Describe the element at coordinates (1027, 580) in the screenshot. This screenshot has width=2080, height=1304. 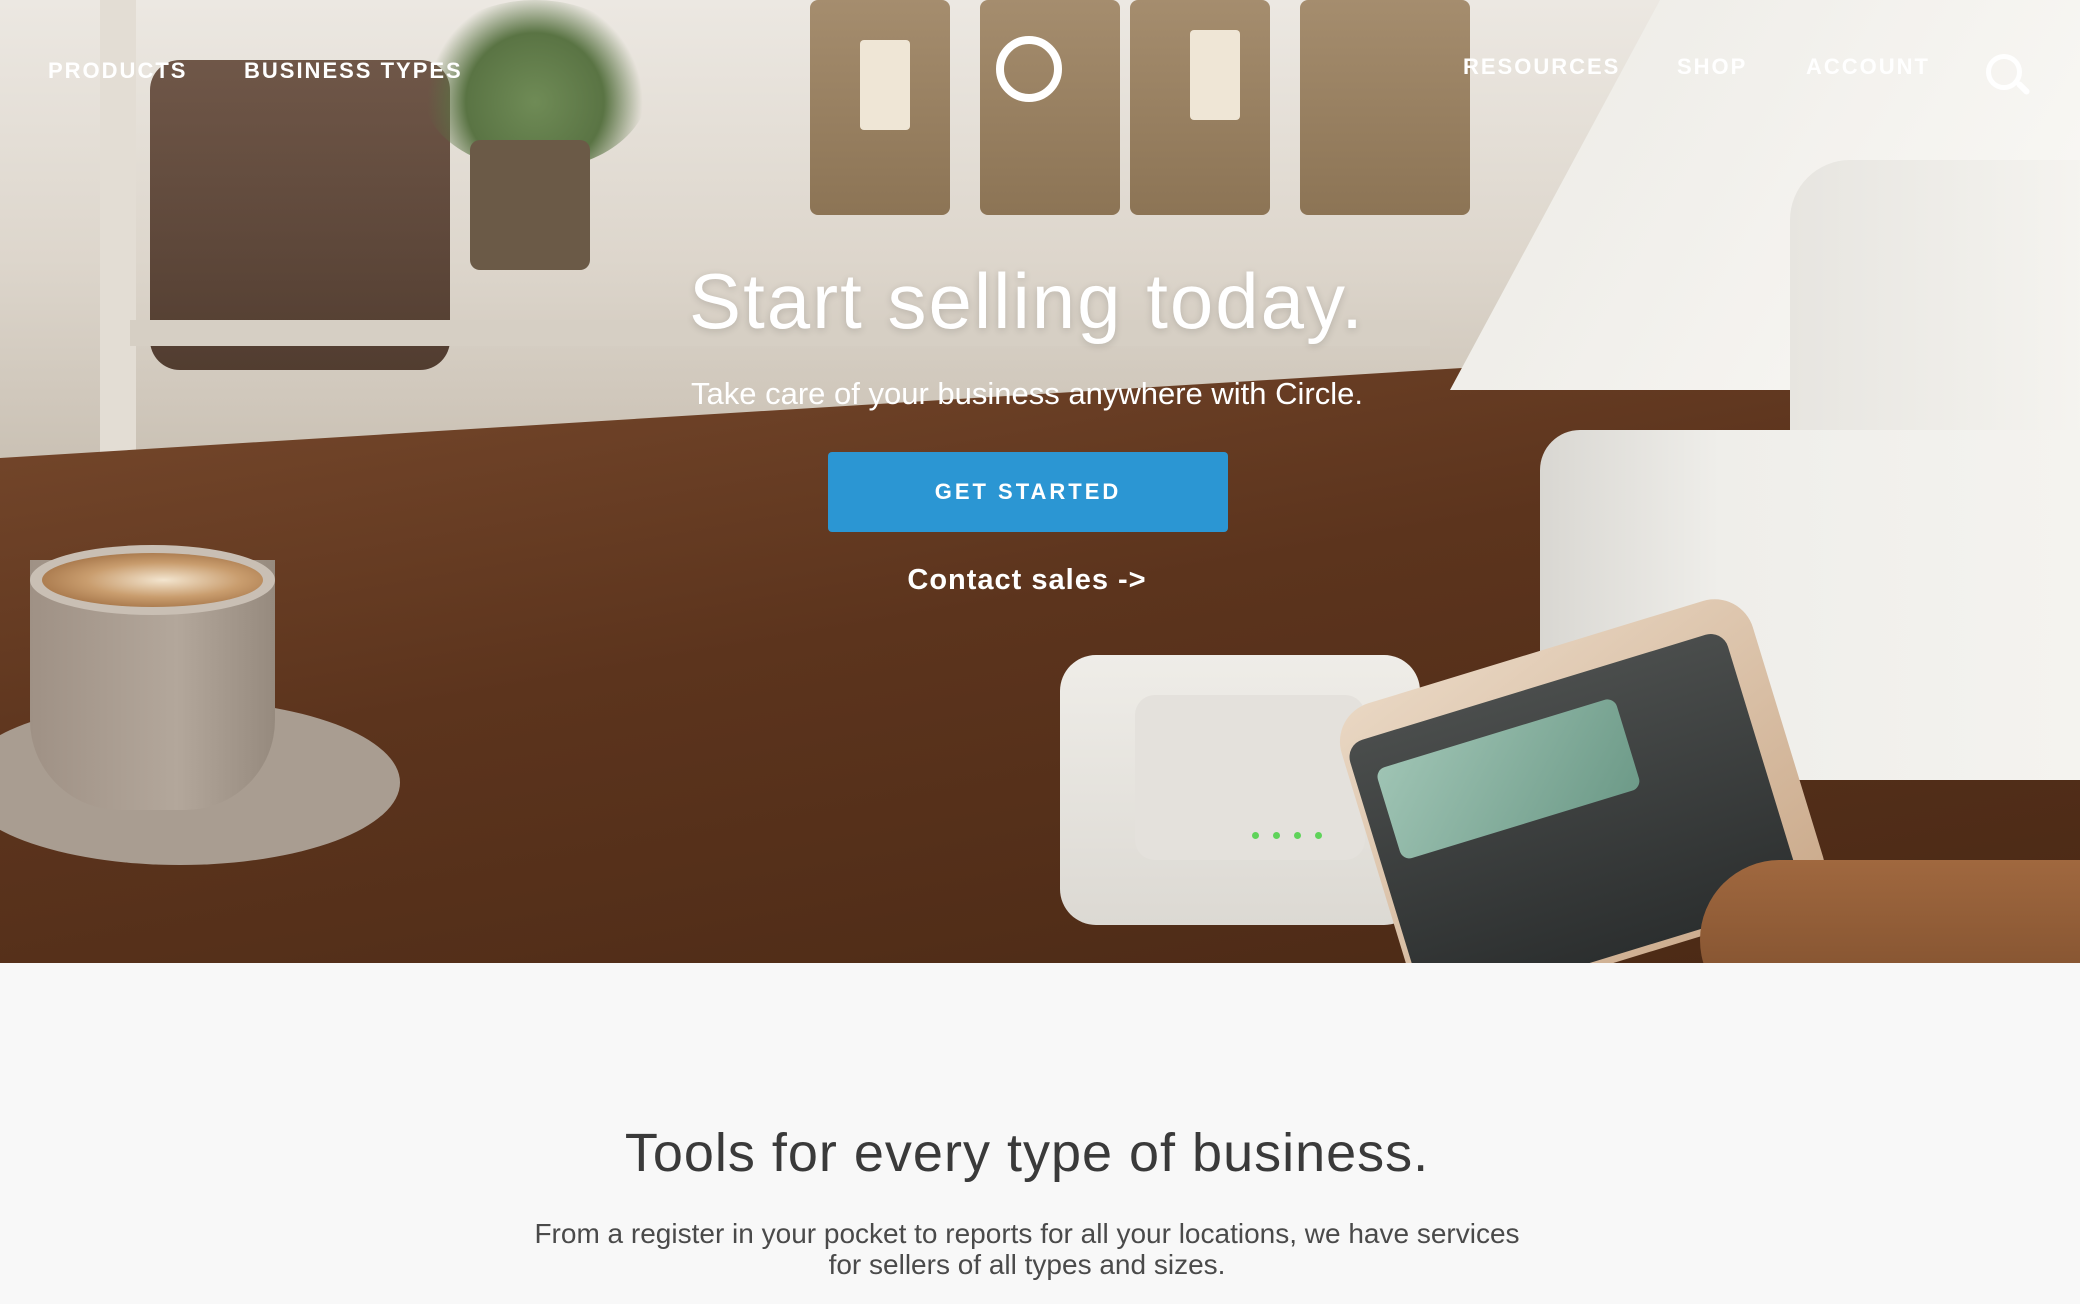
I see `contact-sales-link: Contact sales ->` at that location.